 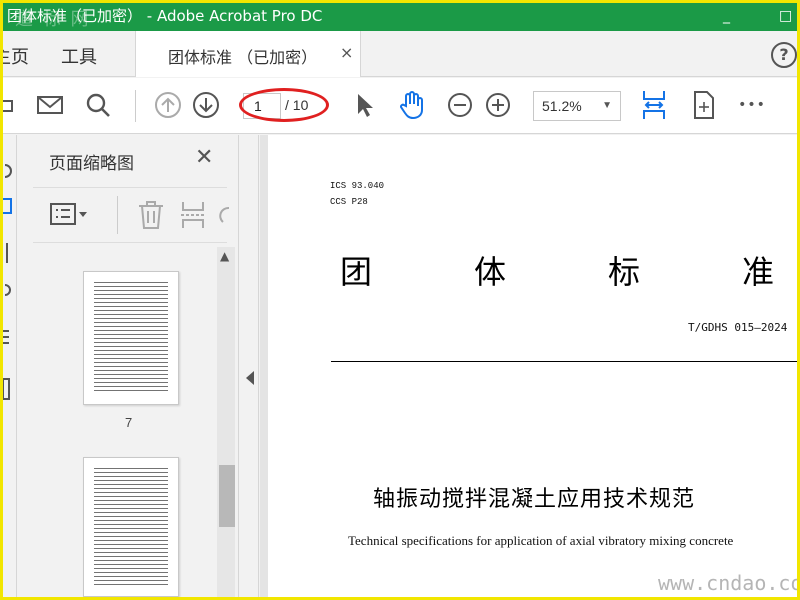 I want to click on ccs-code: CCS P28, so click(x=349, y=202).